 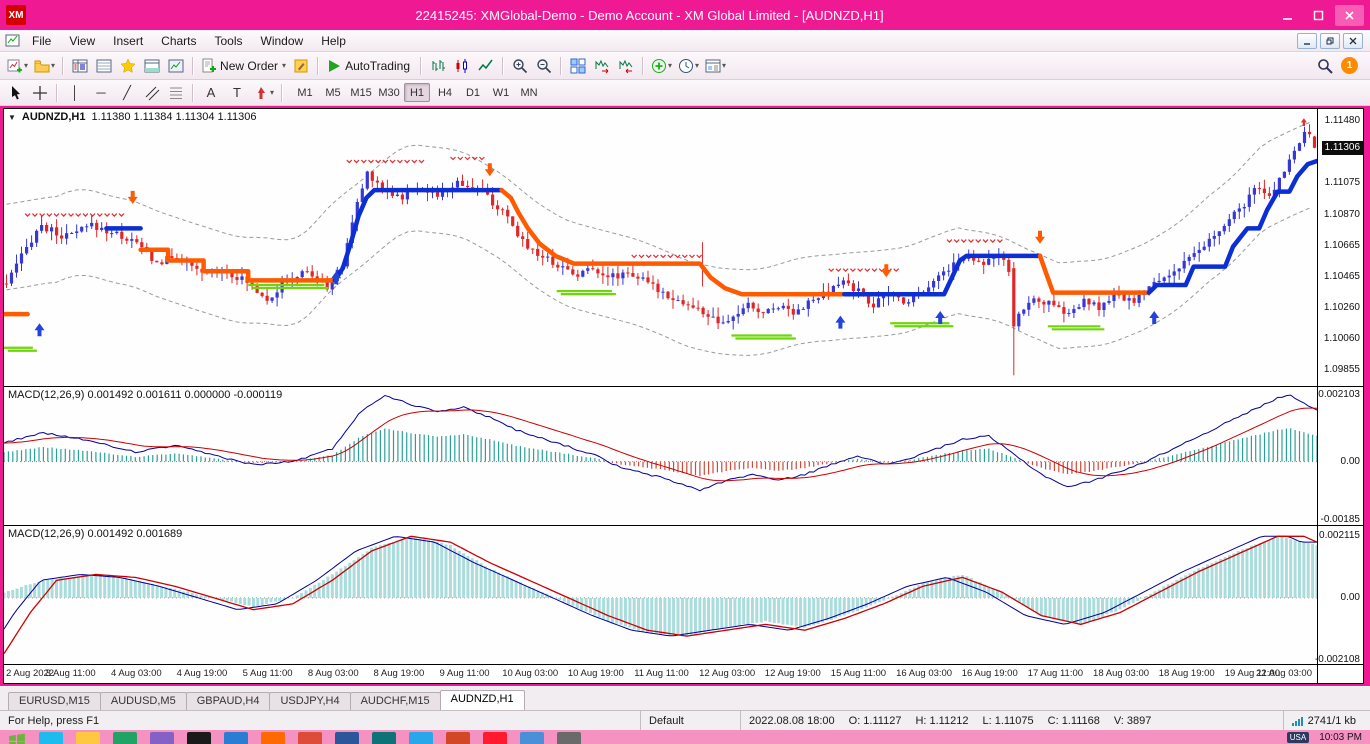 I want to click on zoom-in-button, so click(x=520, y=66).